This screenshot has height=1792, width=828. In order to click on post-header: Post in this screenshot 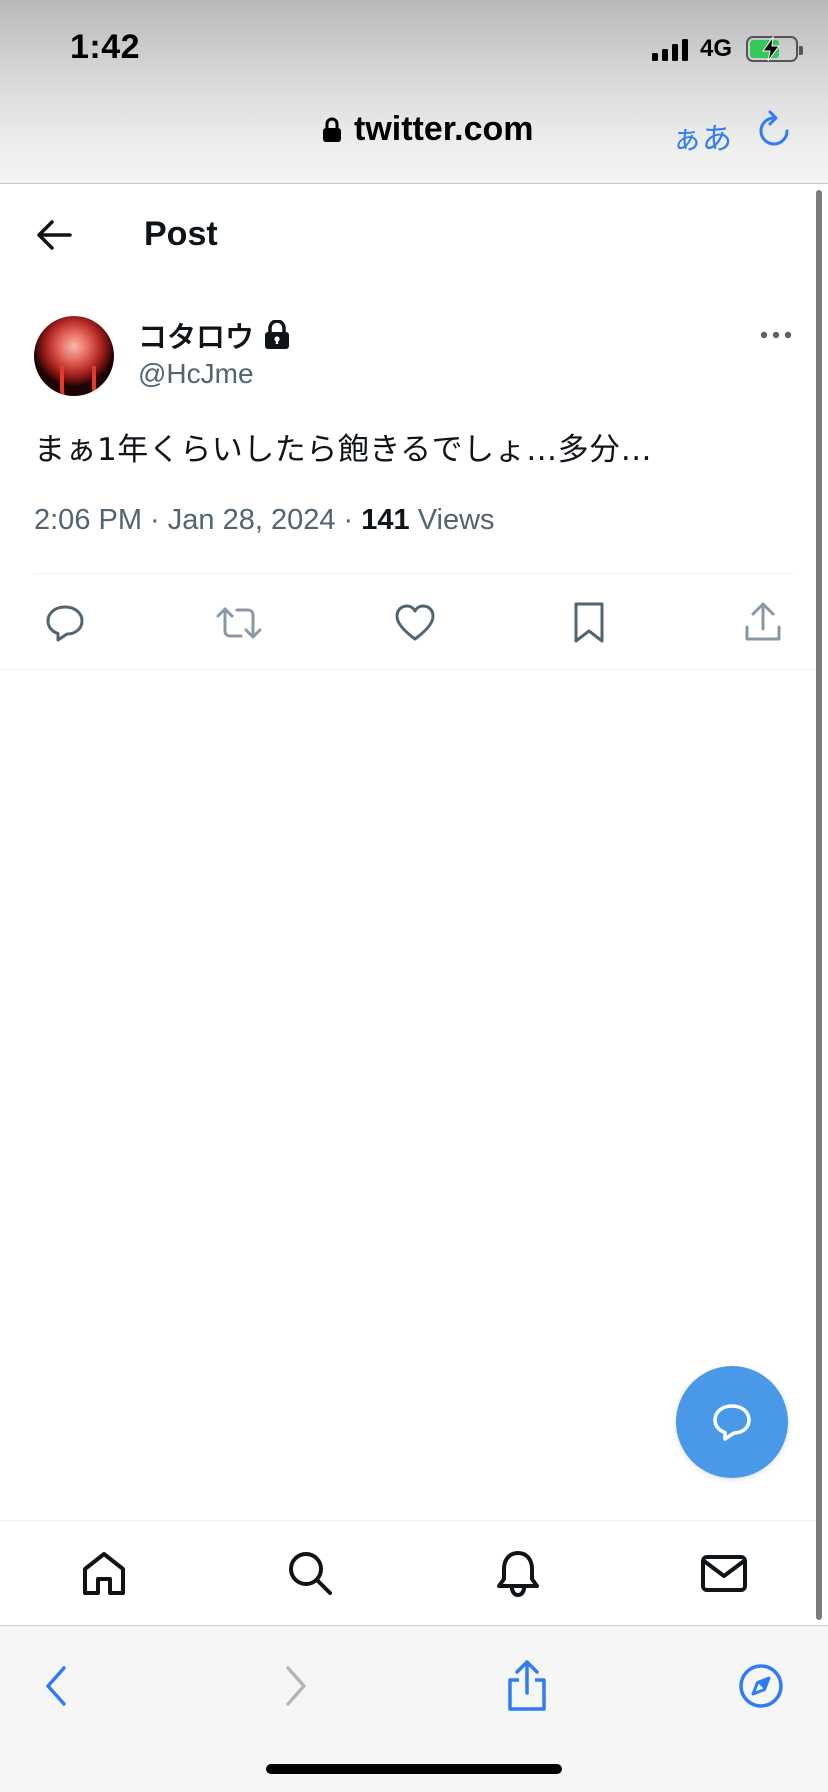, I will do `click(414, 235)`.